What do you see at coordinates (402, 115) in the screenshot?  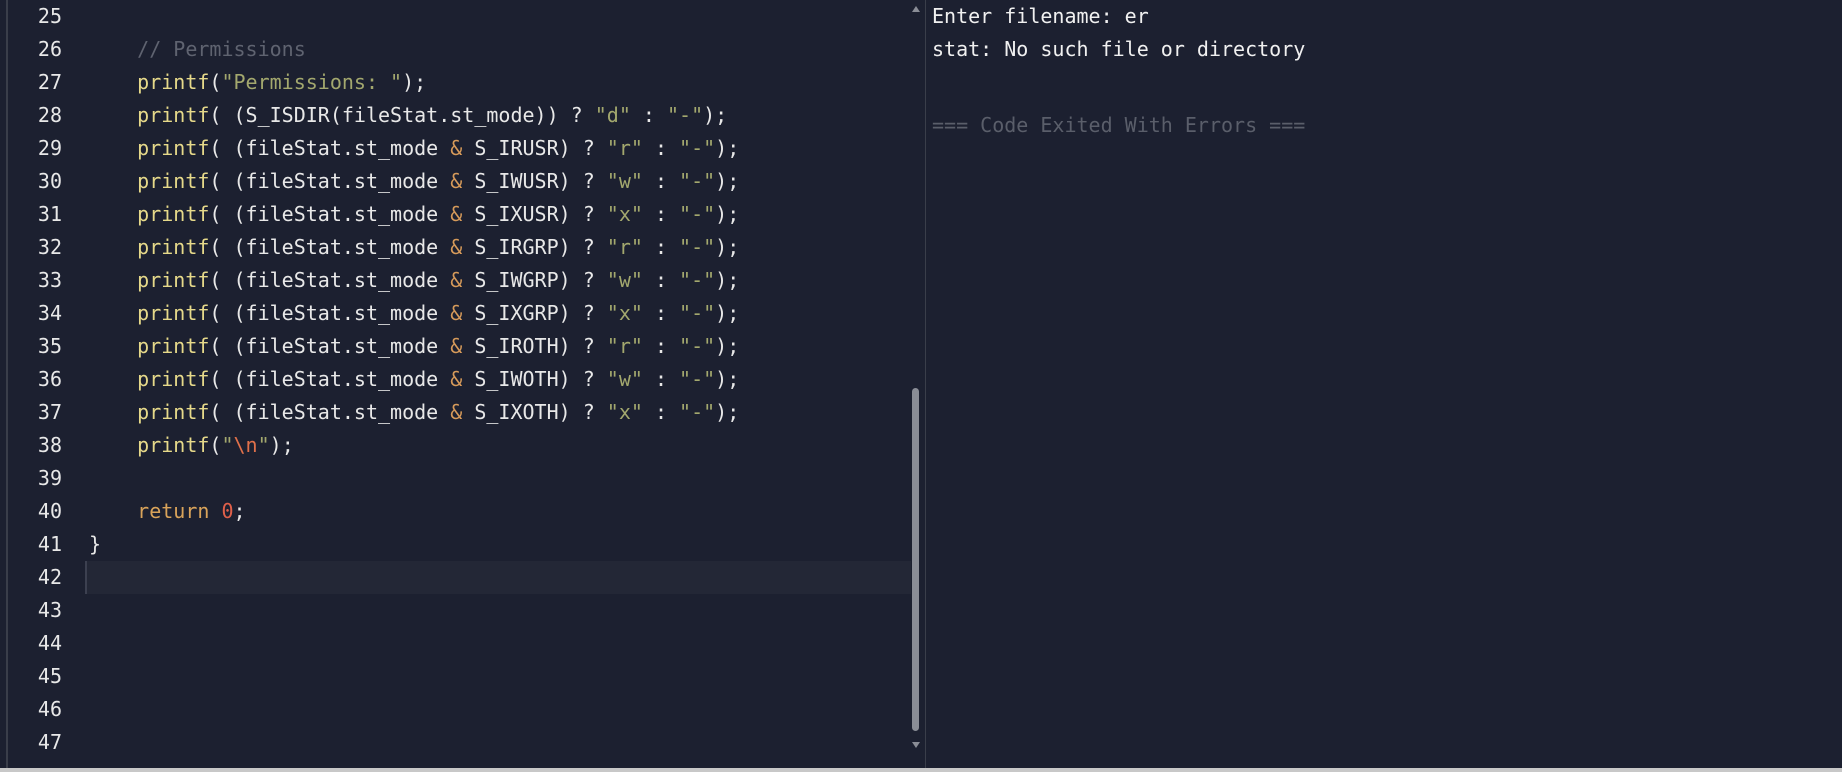 I see `code-token: ( (S_ISDIR(fileStat.st_mode)) ?` at bounding box center [402, 115].